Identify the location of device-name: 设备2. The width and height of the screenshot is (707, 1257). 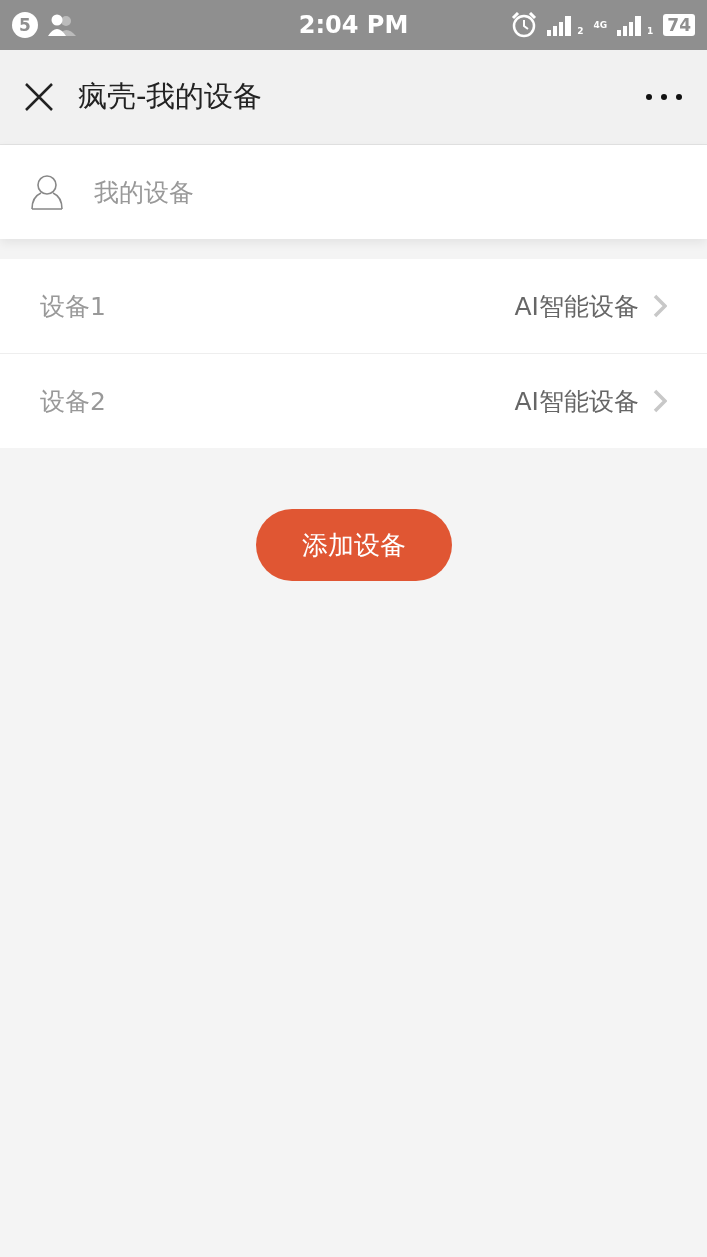
(73, 401).